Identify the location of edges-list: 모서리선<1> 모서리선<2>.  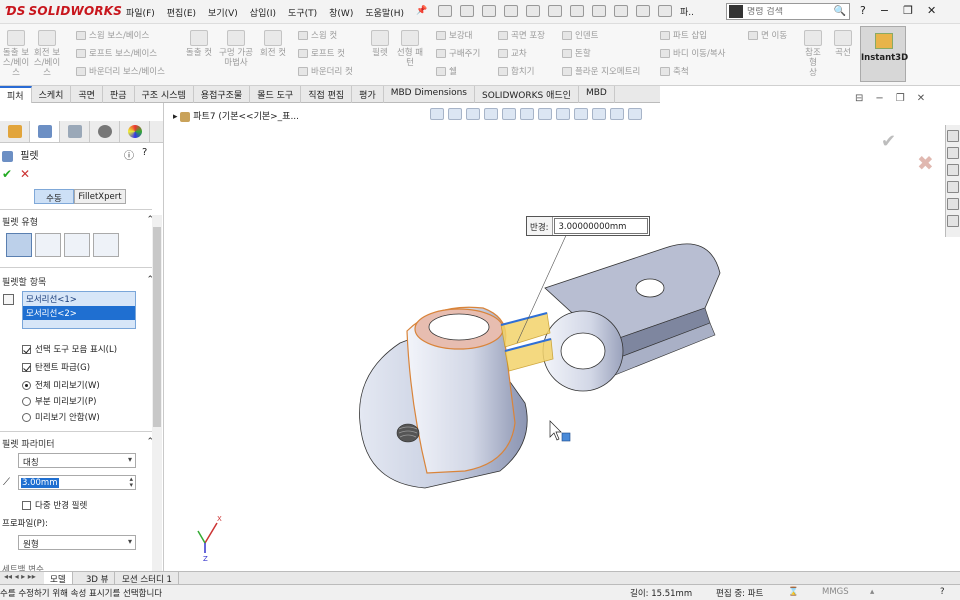
(79, 310).